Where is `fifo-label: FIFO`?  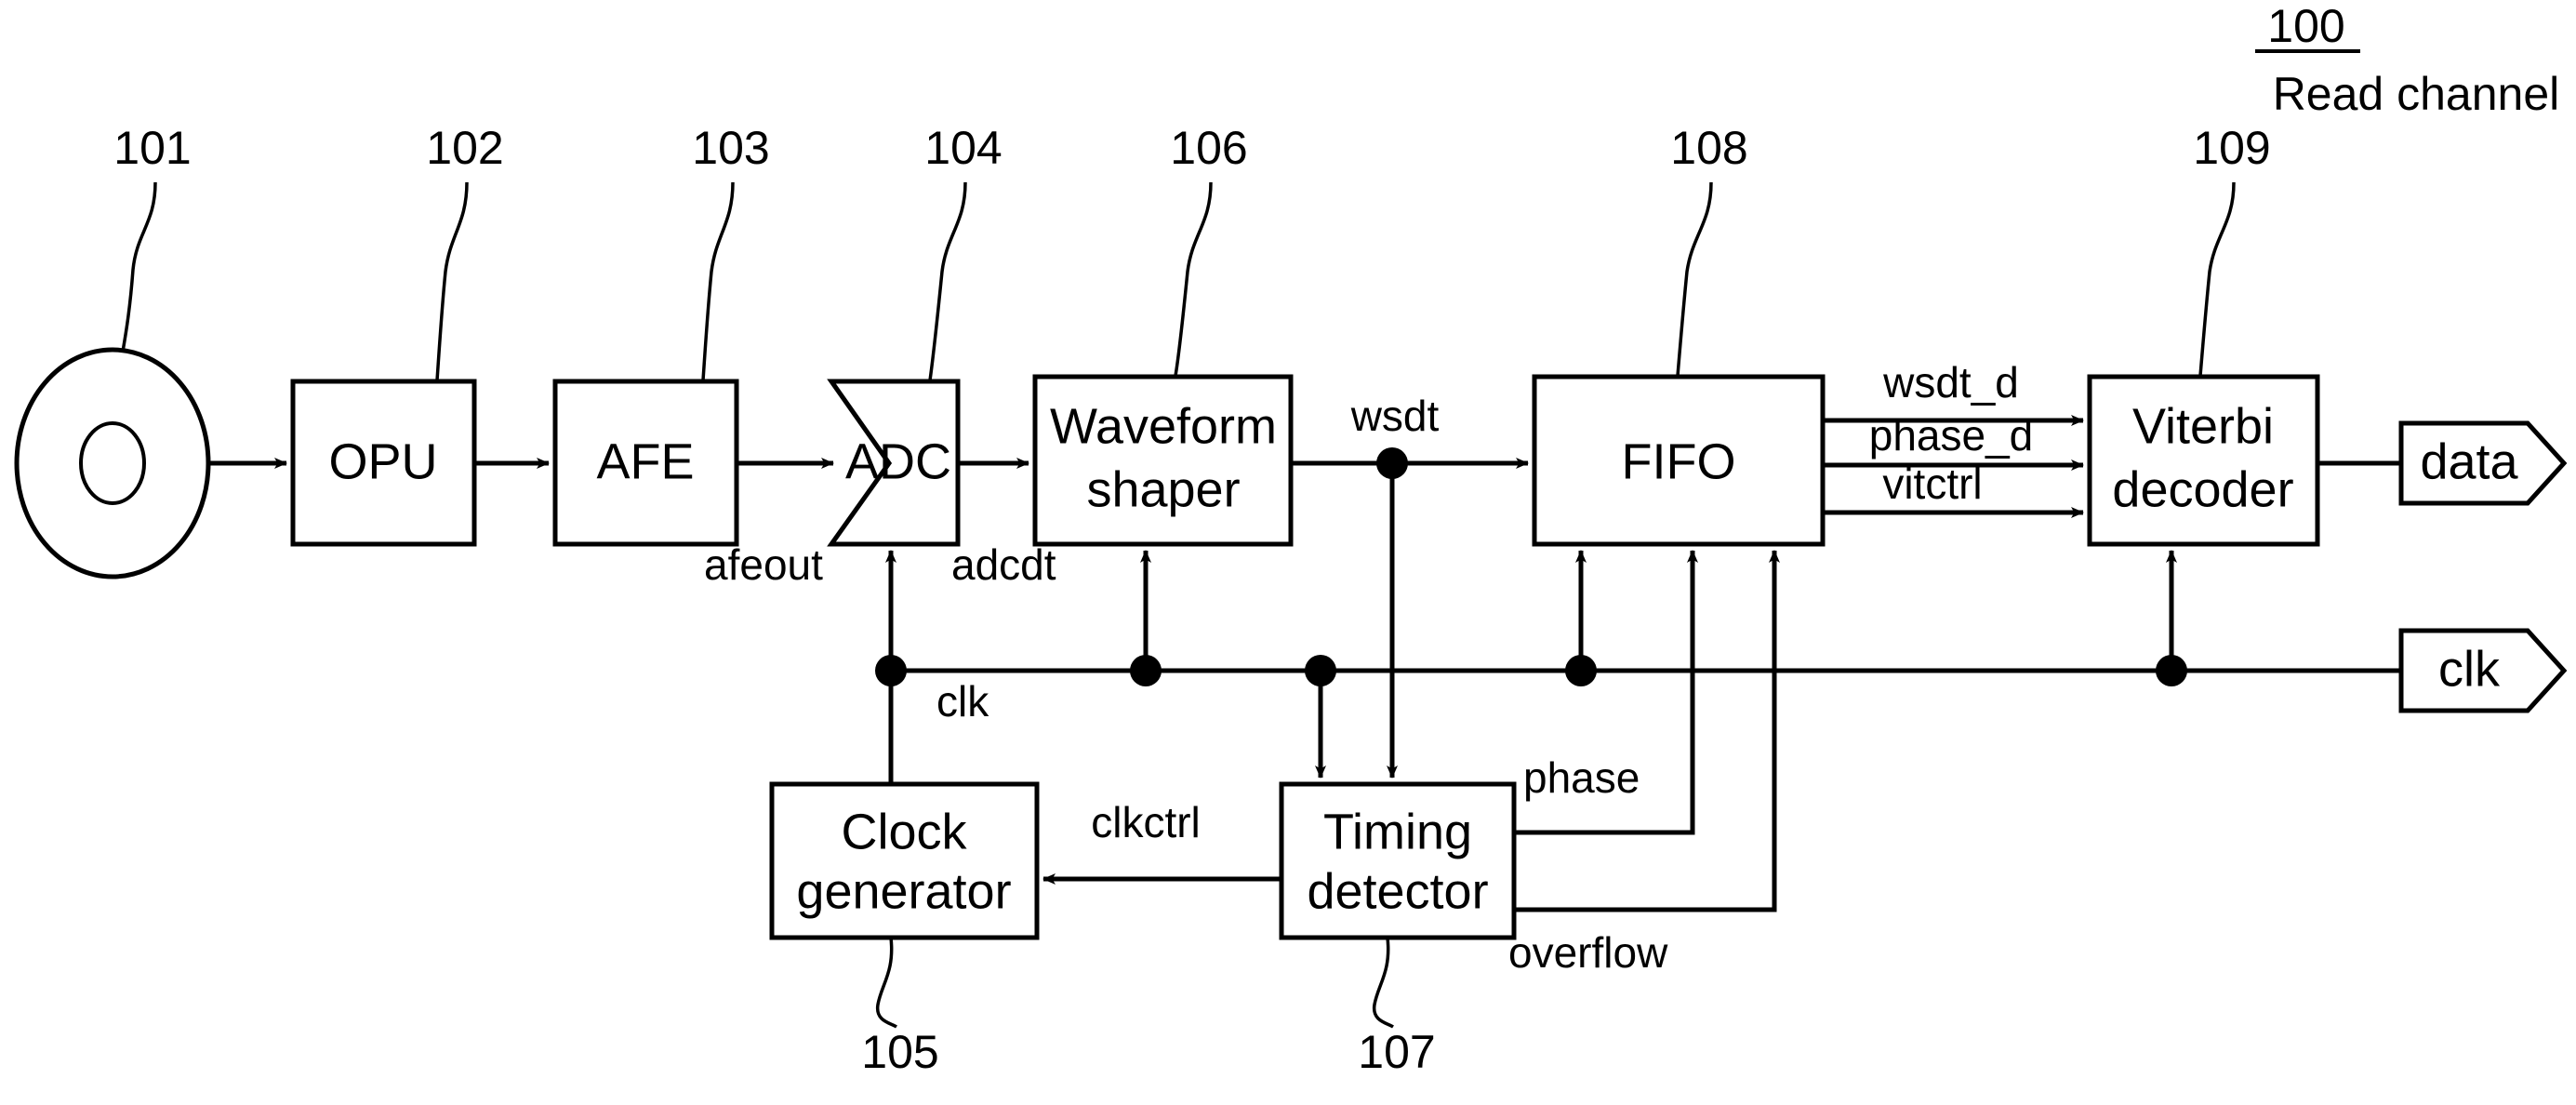
fifo-label: FIFO is located at coordinates (1679, 461).